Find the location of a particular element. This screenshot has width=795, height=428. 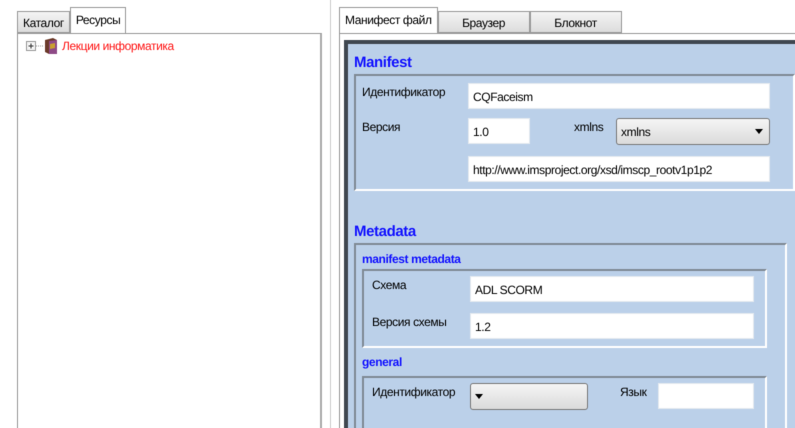

tab: Каталог is located at coordinates (43, 22).